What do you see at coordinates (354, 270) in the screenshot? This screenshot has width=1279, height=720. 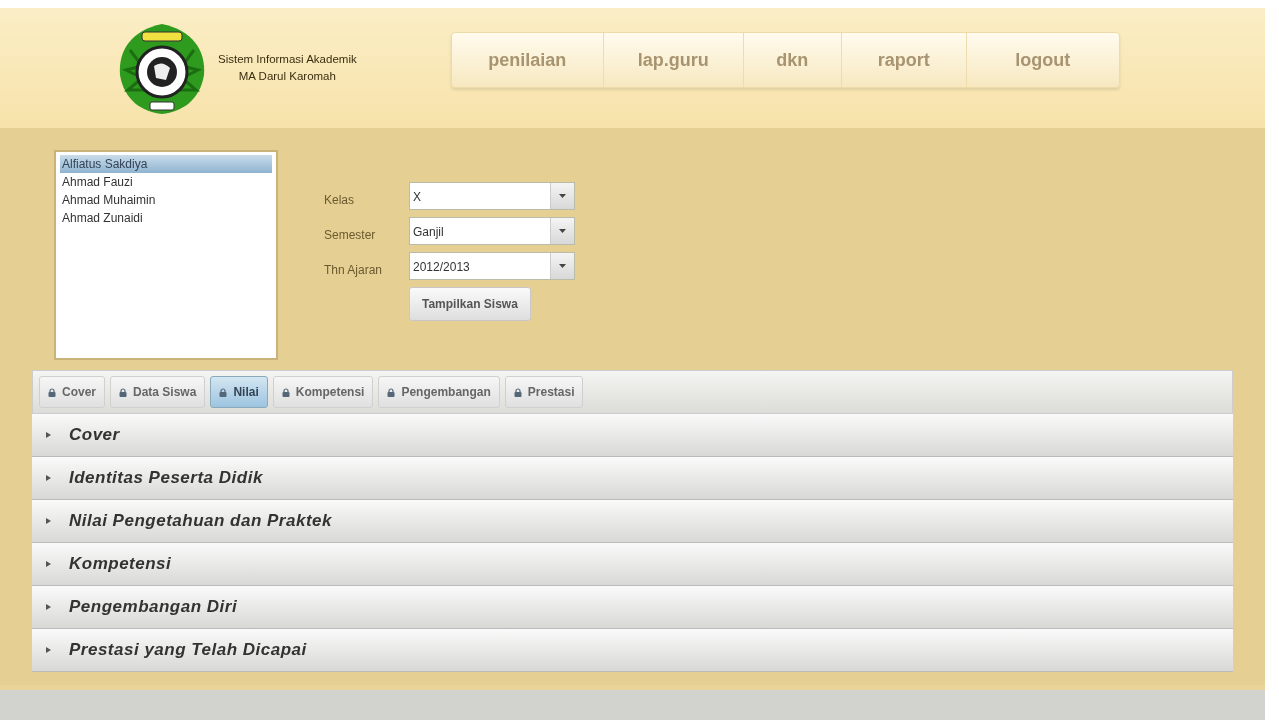 I see `field-label: Thn Ajaran` at bounding box center [354, 270].